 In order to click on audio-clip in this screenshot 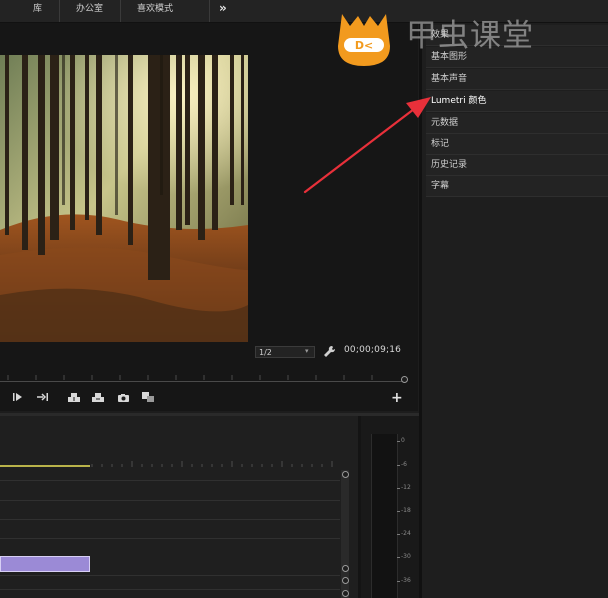, I will do `click(45, 564)`.